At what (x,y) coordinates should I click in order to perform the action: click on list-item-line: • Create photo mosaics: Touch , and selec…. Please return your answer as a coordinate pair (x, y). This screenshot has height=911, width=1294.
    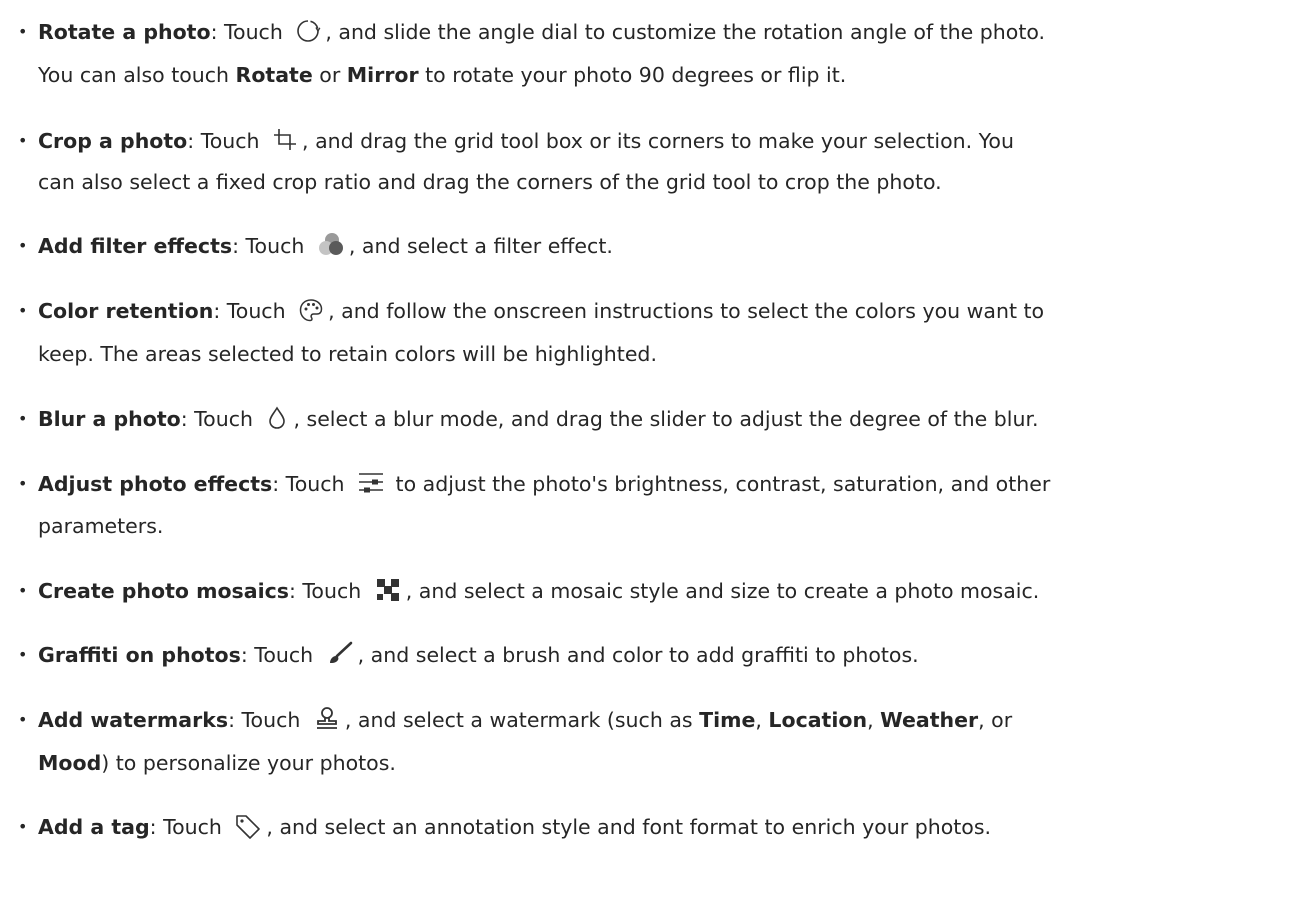
    Looking at the image, I should click on (528, 591).